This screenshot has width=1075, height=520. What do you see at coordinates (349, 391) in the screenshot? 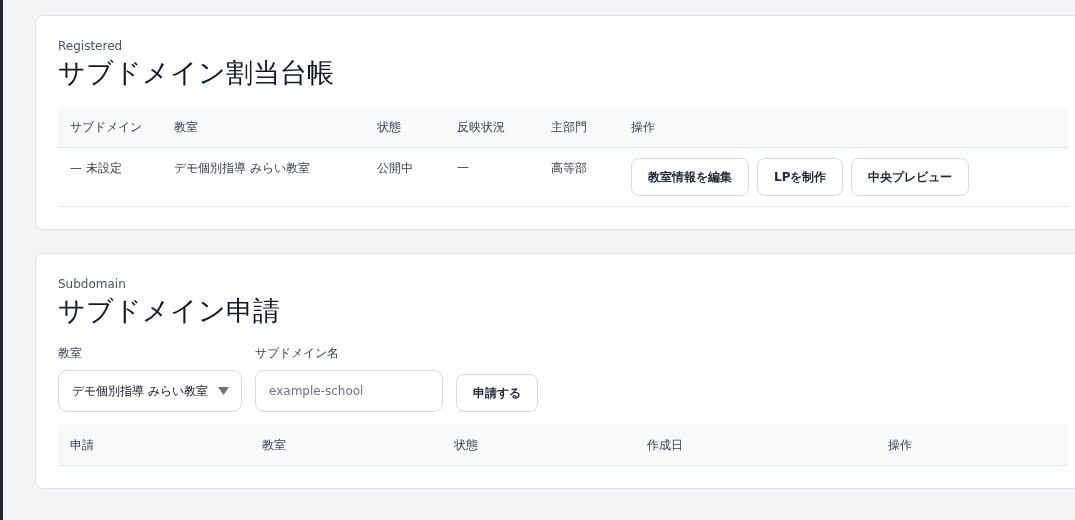
I see `subdomain-input: example-school` at bounding box center [349, 391].